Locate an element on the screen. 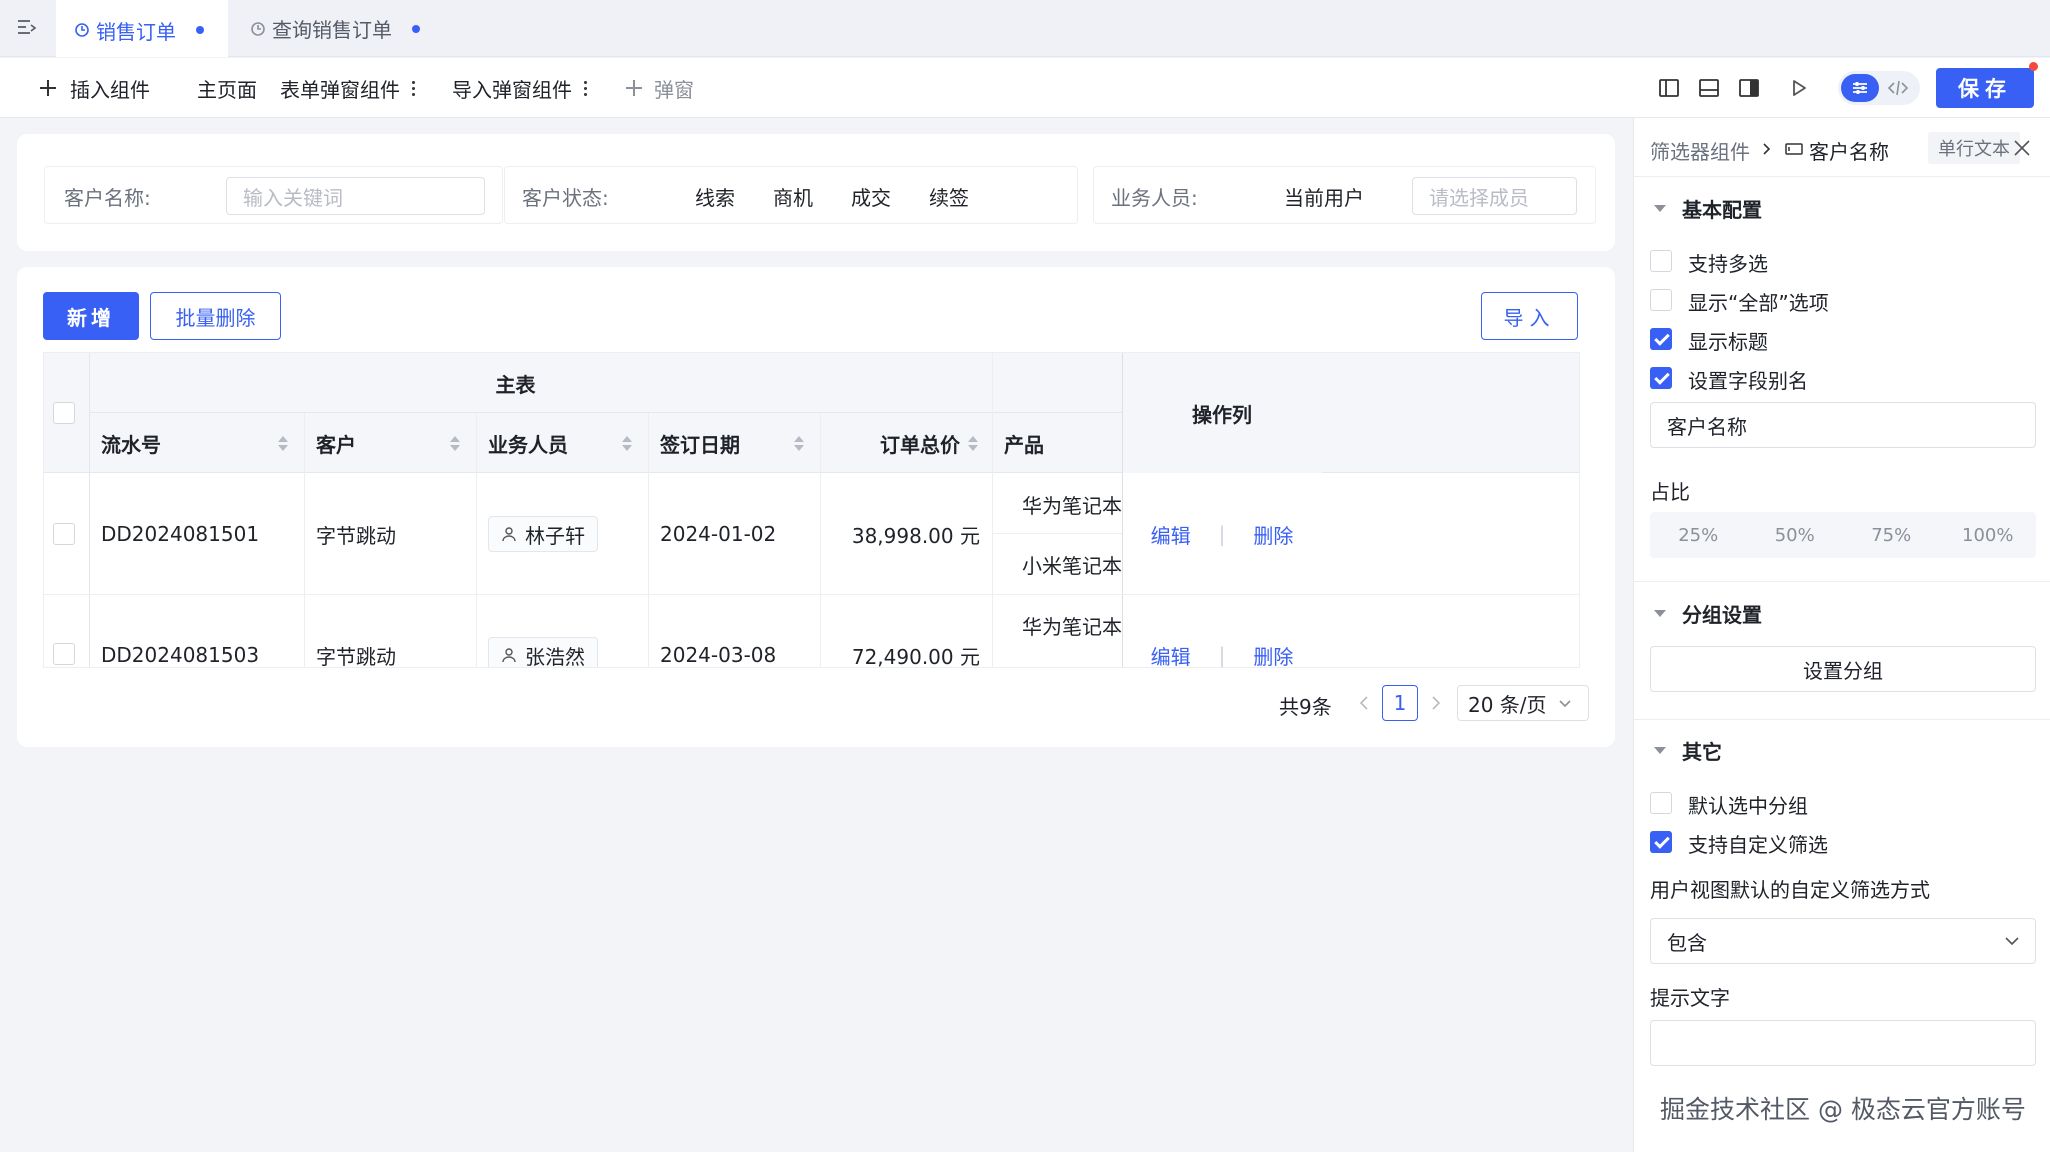 This screenshot has height=1152, width=2050. custom-filter-mode-select: 包含 is located at coordinates (1843, 941).